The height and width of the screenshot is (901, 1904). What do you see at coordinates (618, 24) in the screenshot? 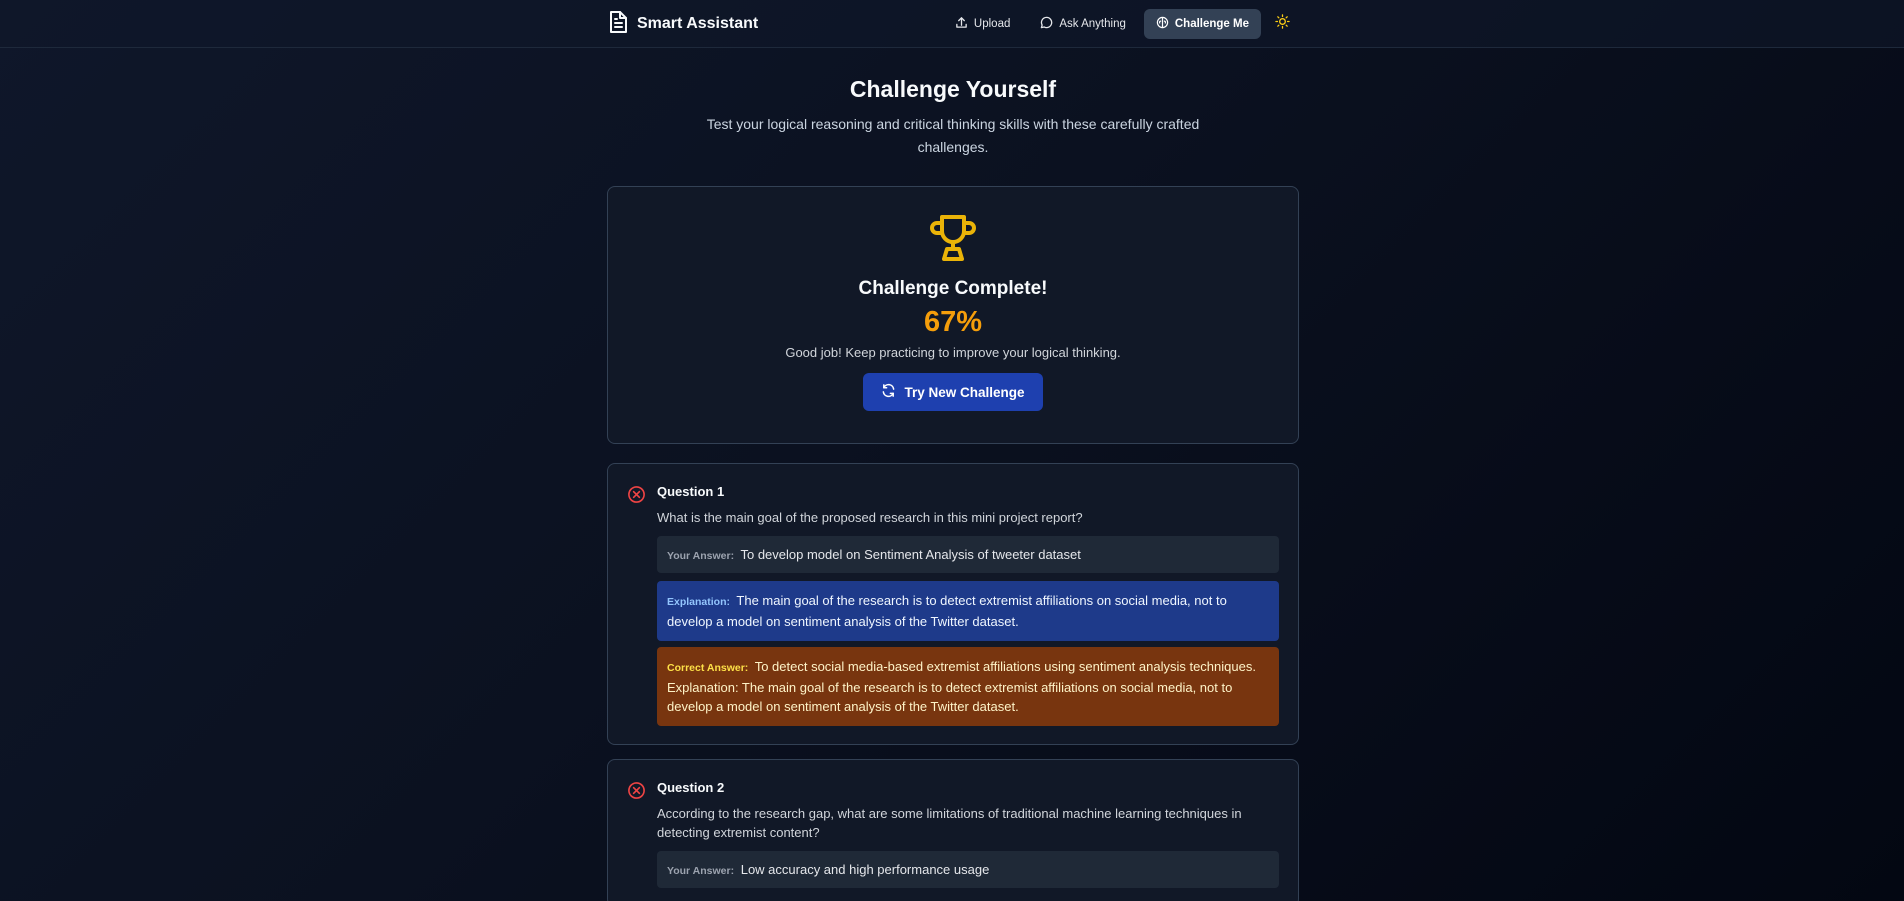
I see `document-icon` at bounding box center [618, 24].